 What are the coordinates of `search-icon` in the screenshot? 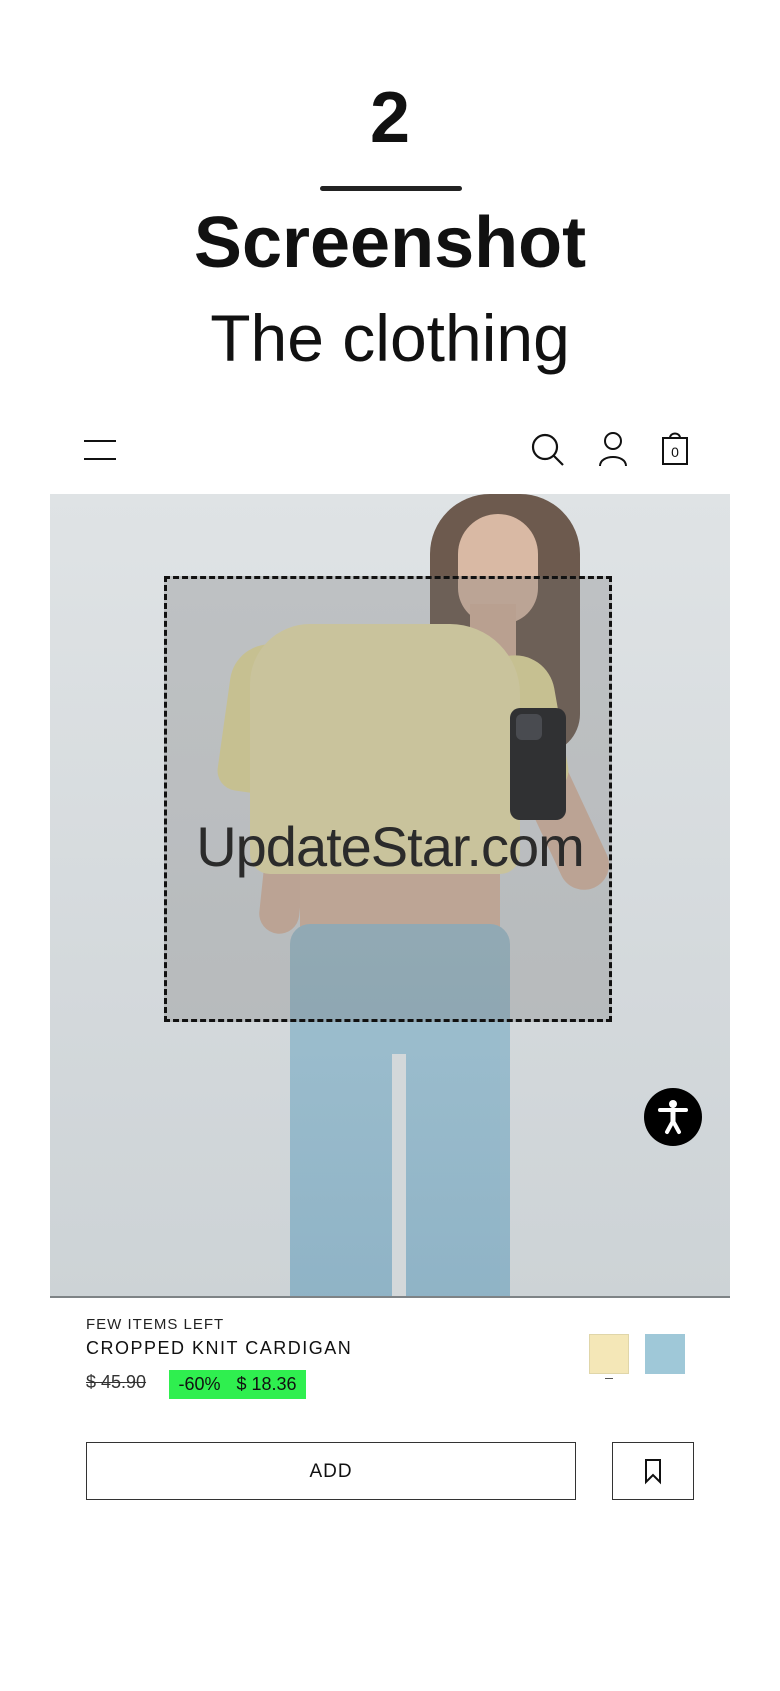 It's located at (548, 450).